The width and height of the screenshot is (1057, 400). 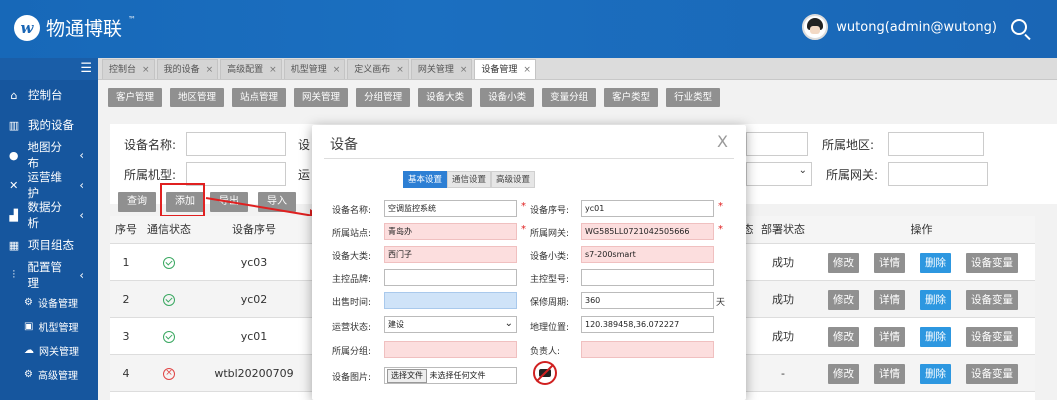 I want to click on sidebar-subitem-3: ⚙ 高级管理, so click(x=49, y=374).